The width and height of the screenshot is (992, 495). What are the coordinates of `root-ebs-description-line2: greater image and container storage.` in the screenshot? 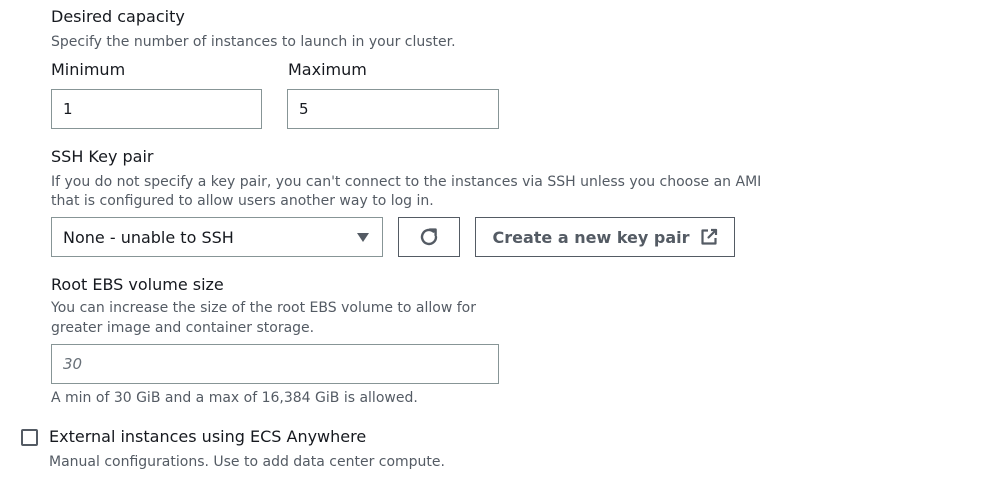 It's located at (183, 328).